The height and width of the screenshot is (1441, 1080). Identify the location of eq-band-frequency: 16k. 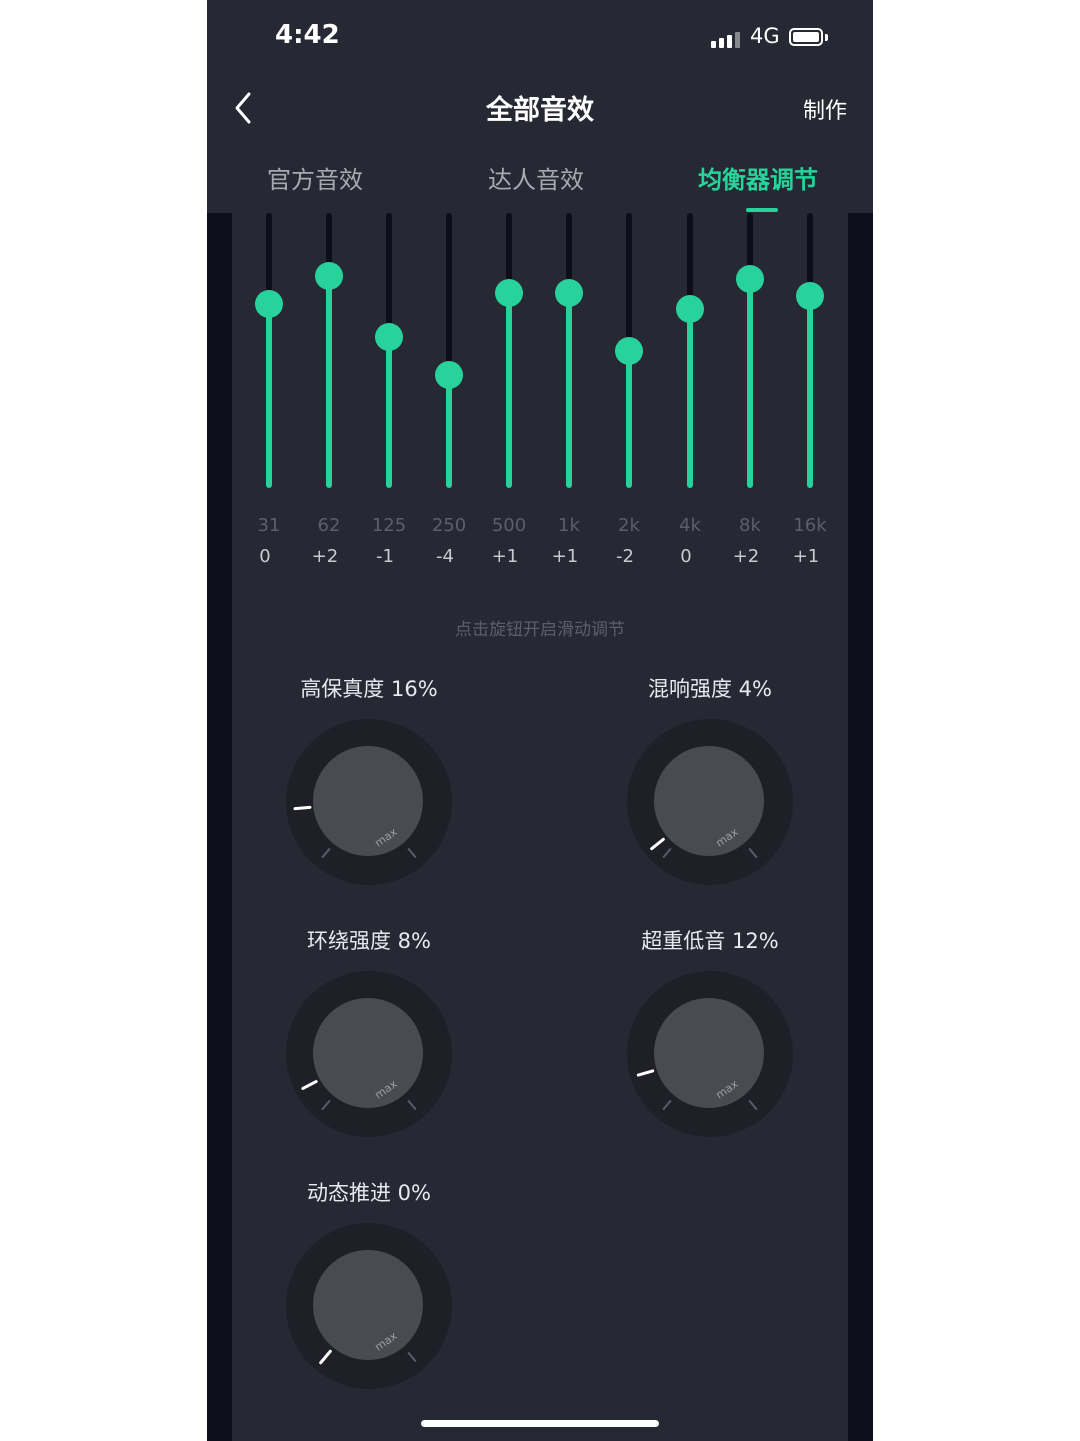
(810, 525).